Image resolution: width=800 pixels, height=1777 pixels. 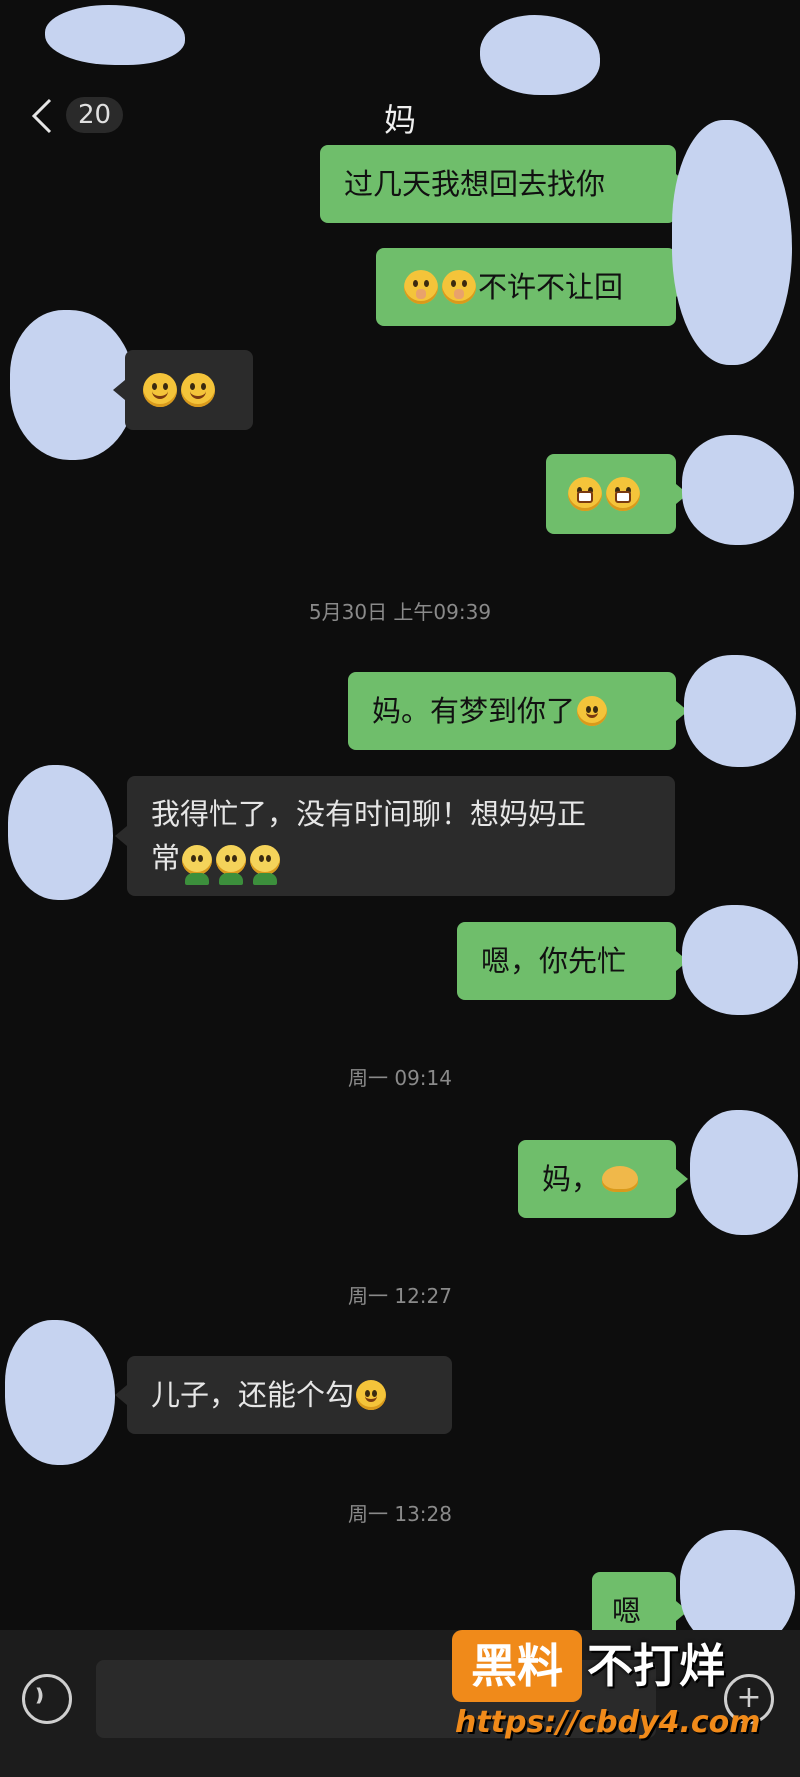 I want to click on chat-header: 20 妈, so click(x=400, y=75).